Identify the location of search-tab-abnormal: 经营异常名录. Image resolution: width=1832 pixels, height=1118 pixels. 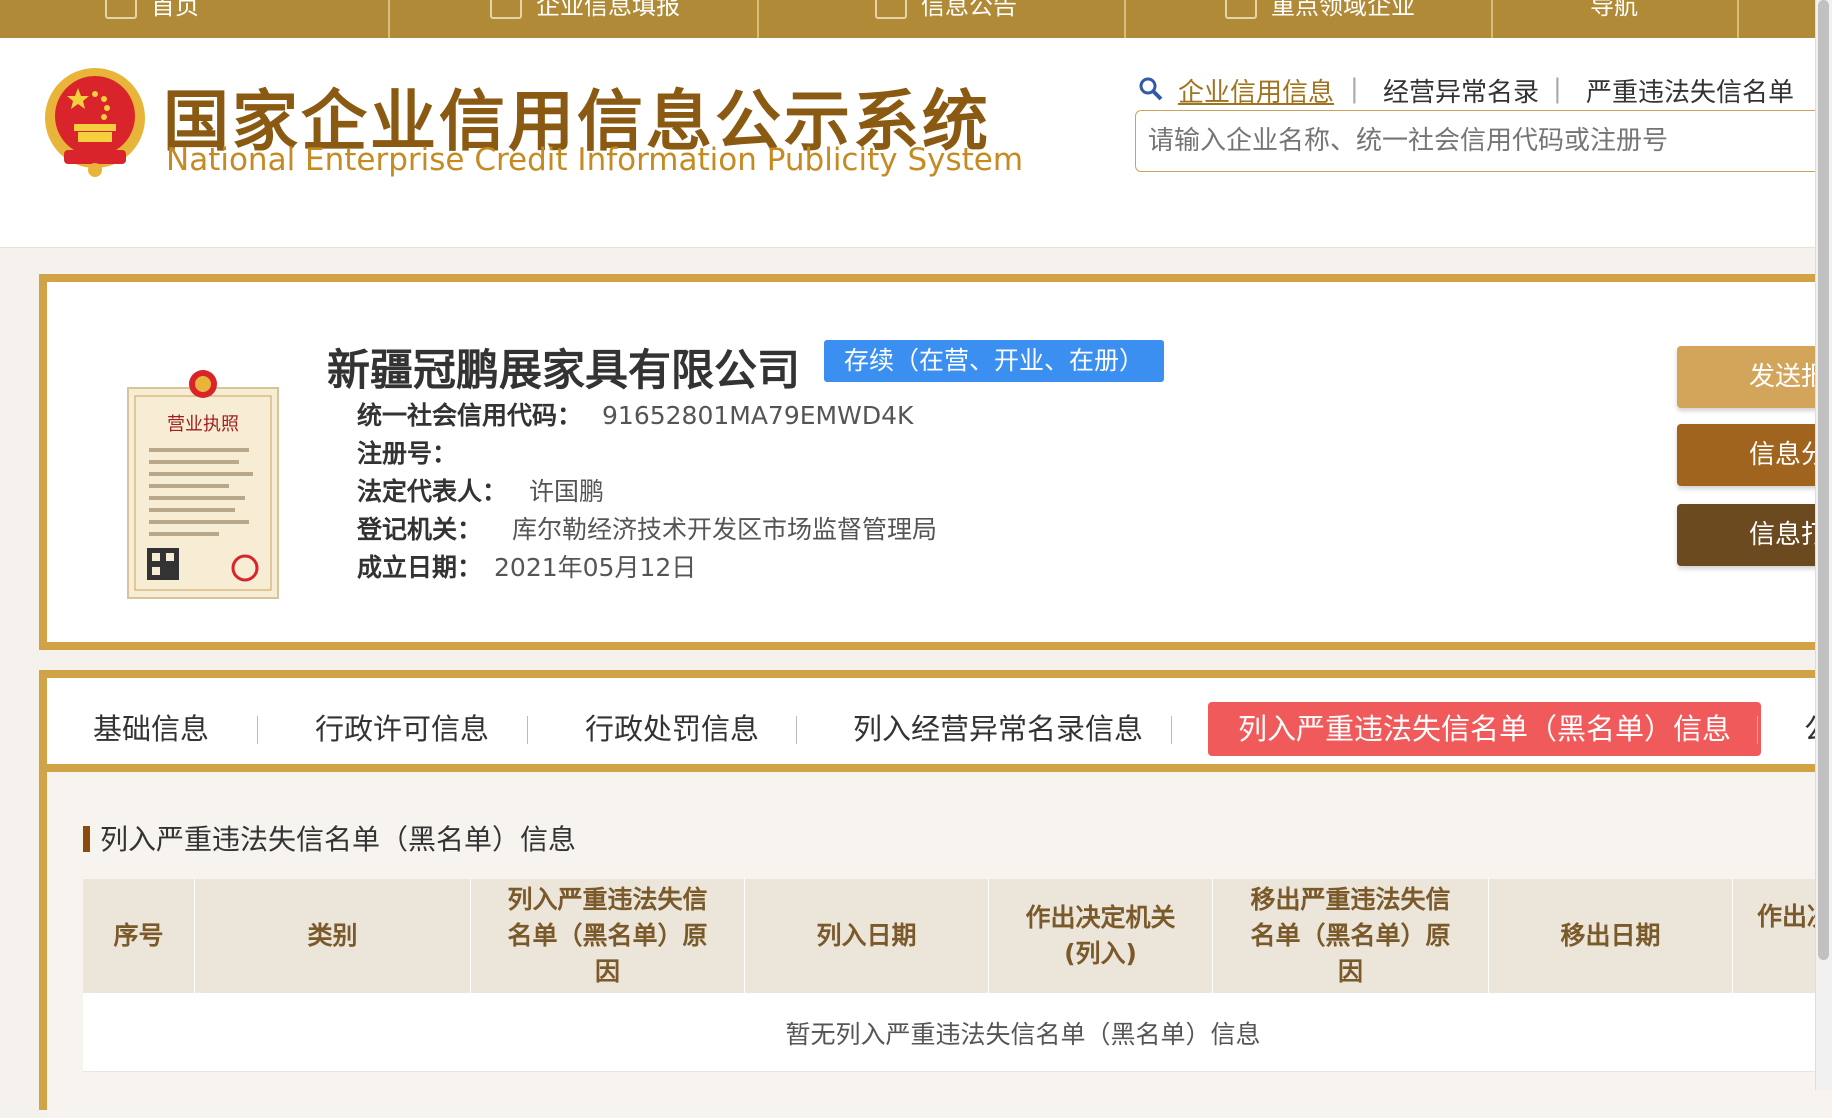
(1461, 90).